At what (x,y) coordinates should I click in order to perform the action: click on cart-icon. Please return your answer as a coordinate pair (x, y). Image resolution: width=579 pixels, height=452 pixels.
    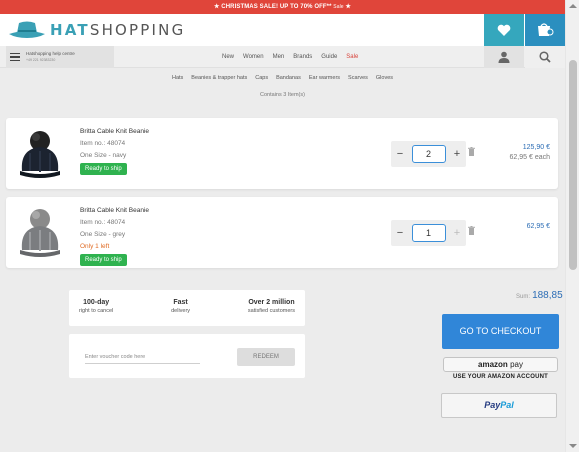
    Looking at the image, I should click on (546, 29).